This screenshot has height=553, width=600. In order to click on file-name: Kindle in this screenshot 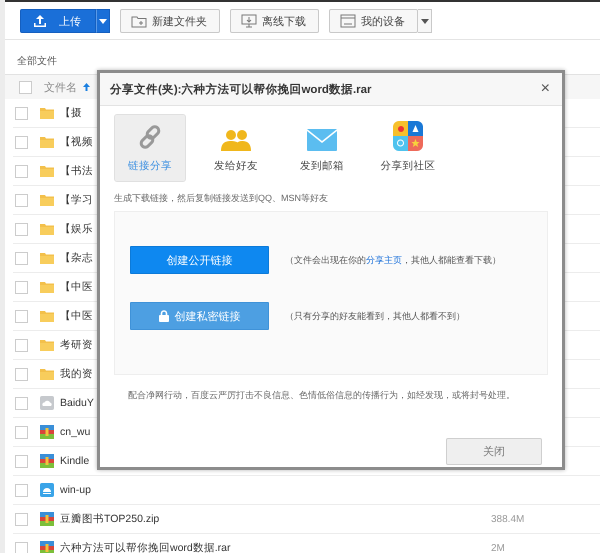, I will do `click(75, 461)`.